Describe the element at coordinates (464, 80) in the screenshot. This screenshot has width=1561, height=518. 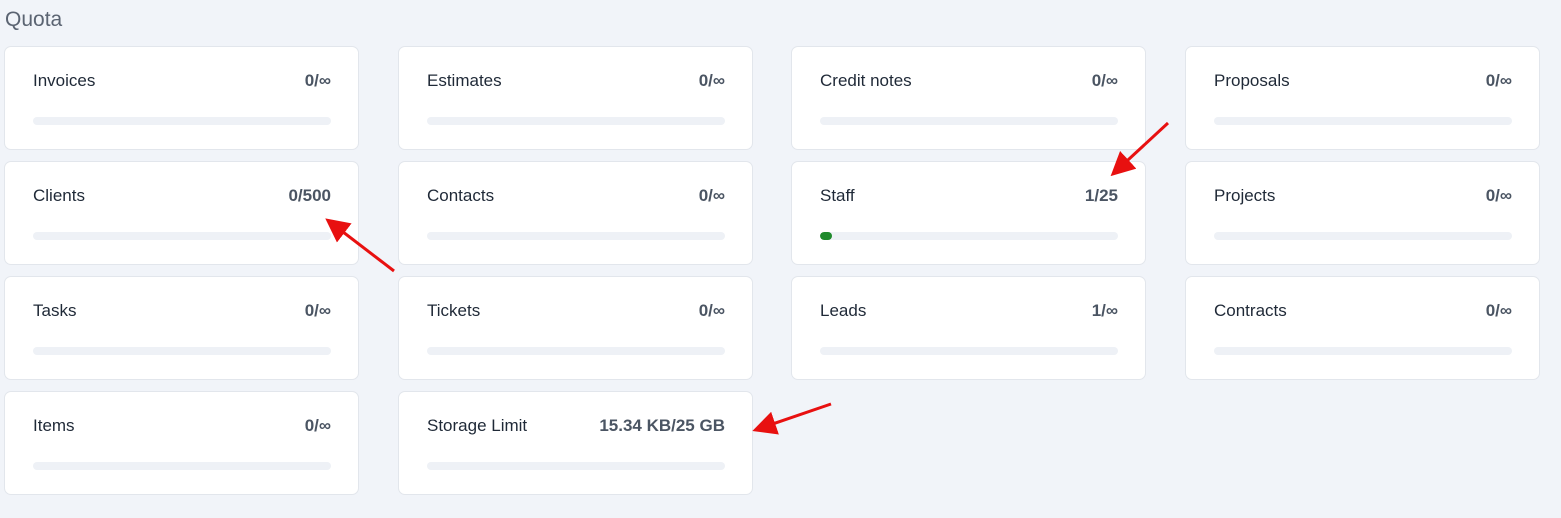
I see `quota-label: Estimates` at that location.